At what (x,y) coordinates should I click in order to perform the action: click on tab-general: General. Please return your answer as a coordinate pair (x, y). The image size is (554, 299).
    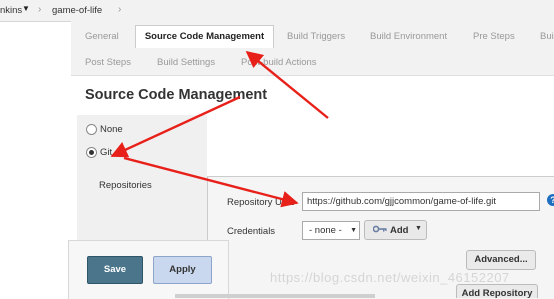
    Looking at the image, I should click on (102, 36).